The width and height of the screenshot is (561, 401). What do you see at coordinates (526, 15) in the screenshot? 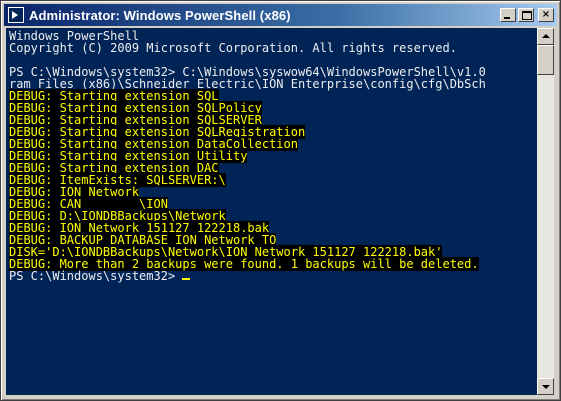
I see `maximize-button` at bounding box center [526, 15].